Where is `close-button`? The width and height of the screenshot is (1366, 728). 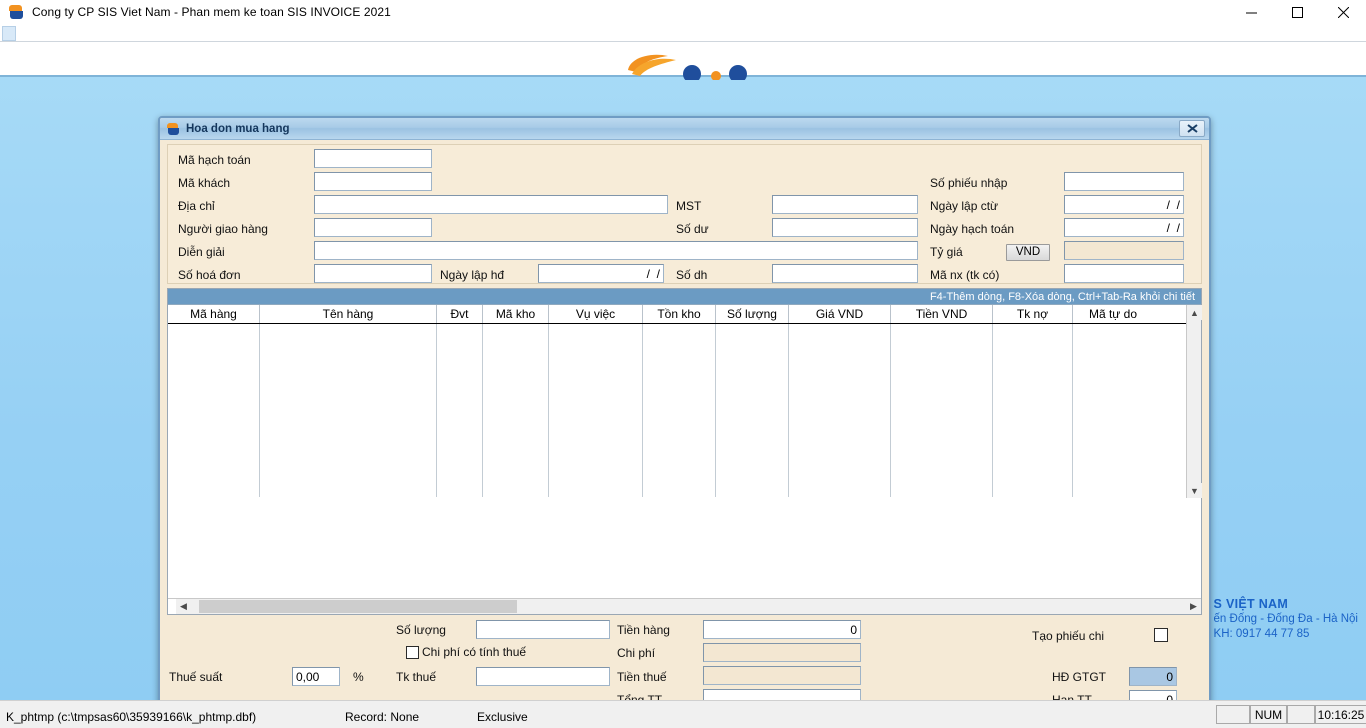 close-button is located at coordinates (1343, 12).